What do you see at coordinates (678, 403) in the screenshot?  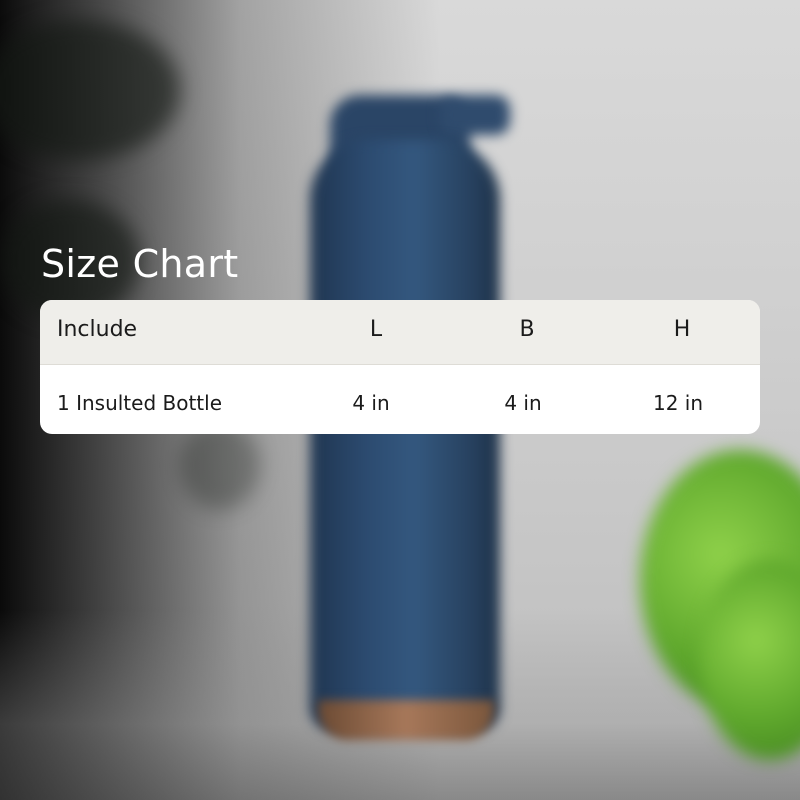 I see `cell-height: 12 in` at bounding box center [678, 403].